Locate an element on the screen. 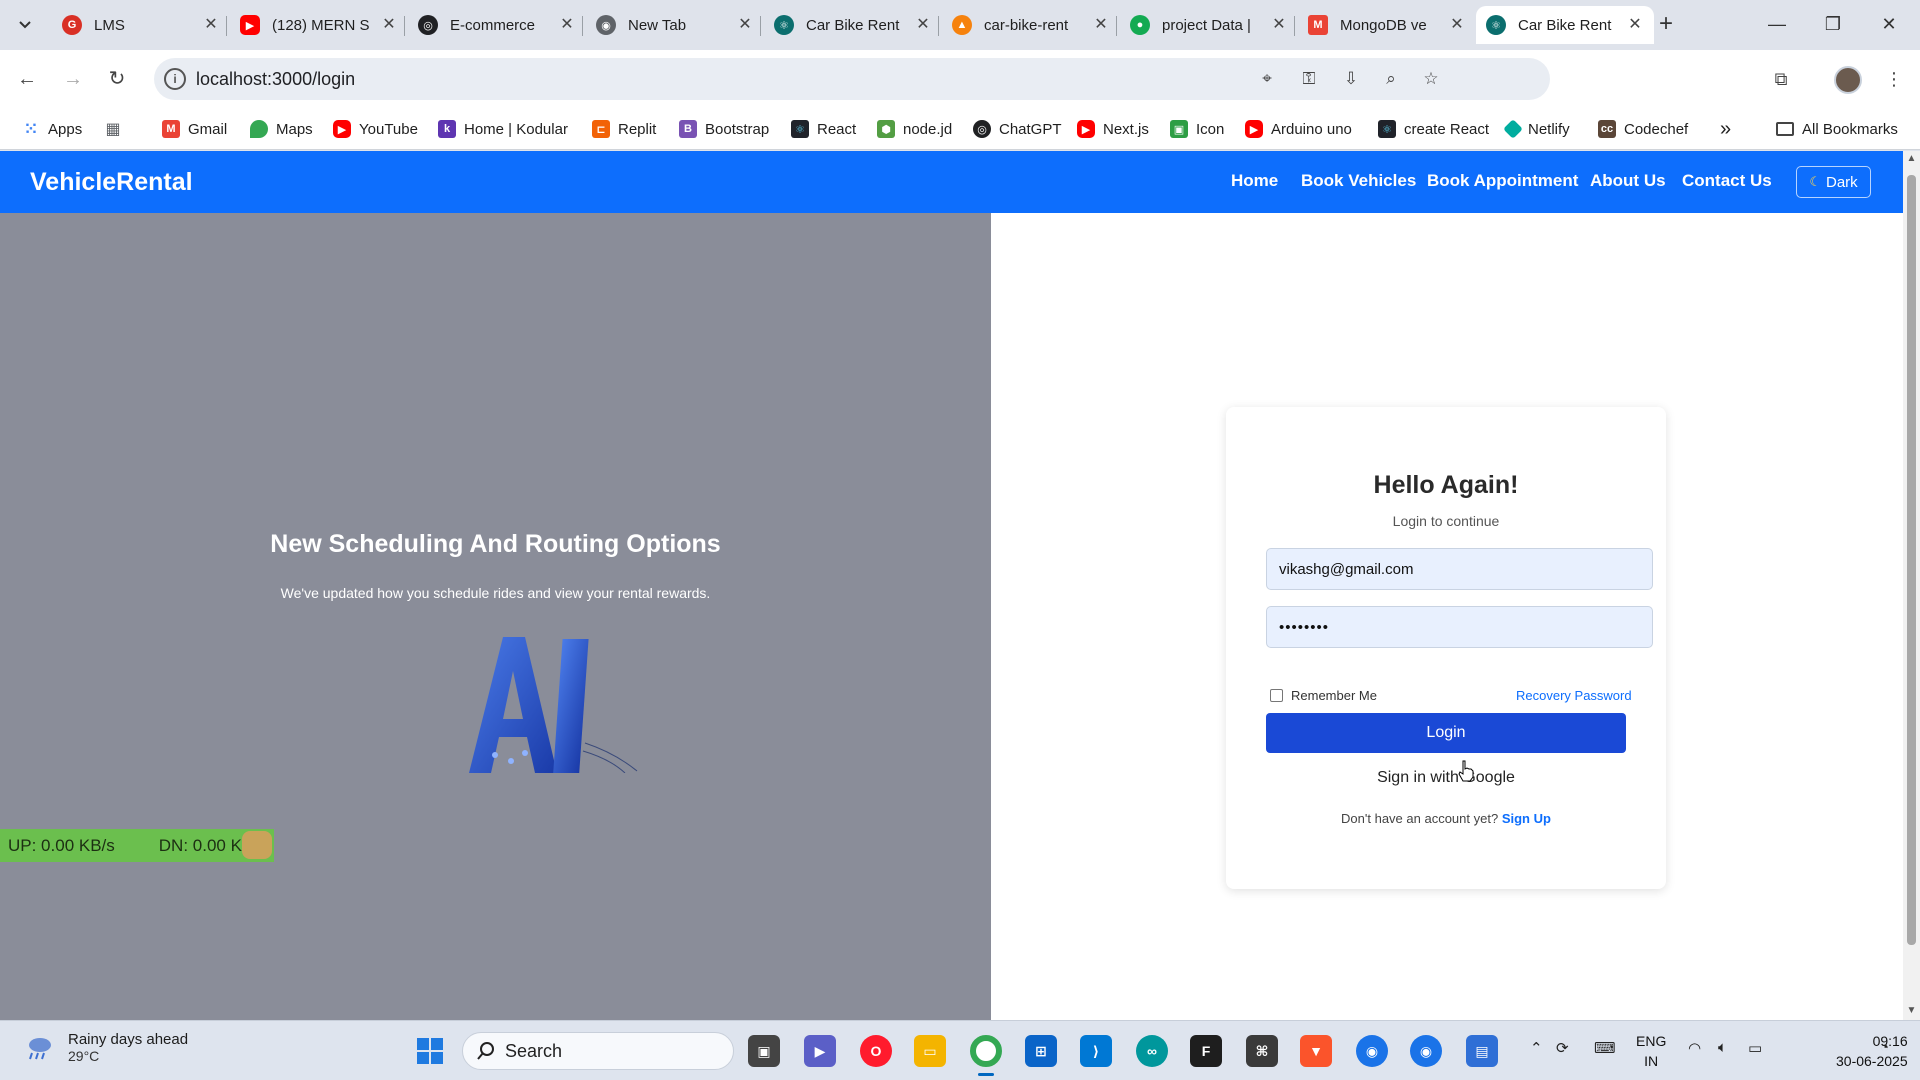 The image size is (1920, 1080). bookmark-bootstrap: B Bootstrap is located at coordinates (724, 129).